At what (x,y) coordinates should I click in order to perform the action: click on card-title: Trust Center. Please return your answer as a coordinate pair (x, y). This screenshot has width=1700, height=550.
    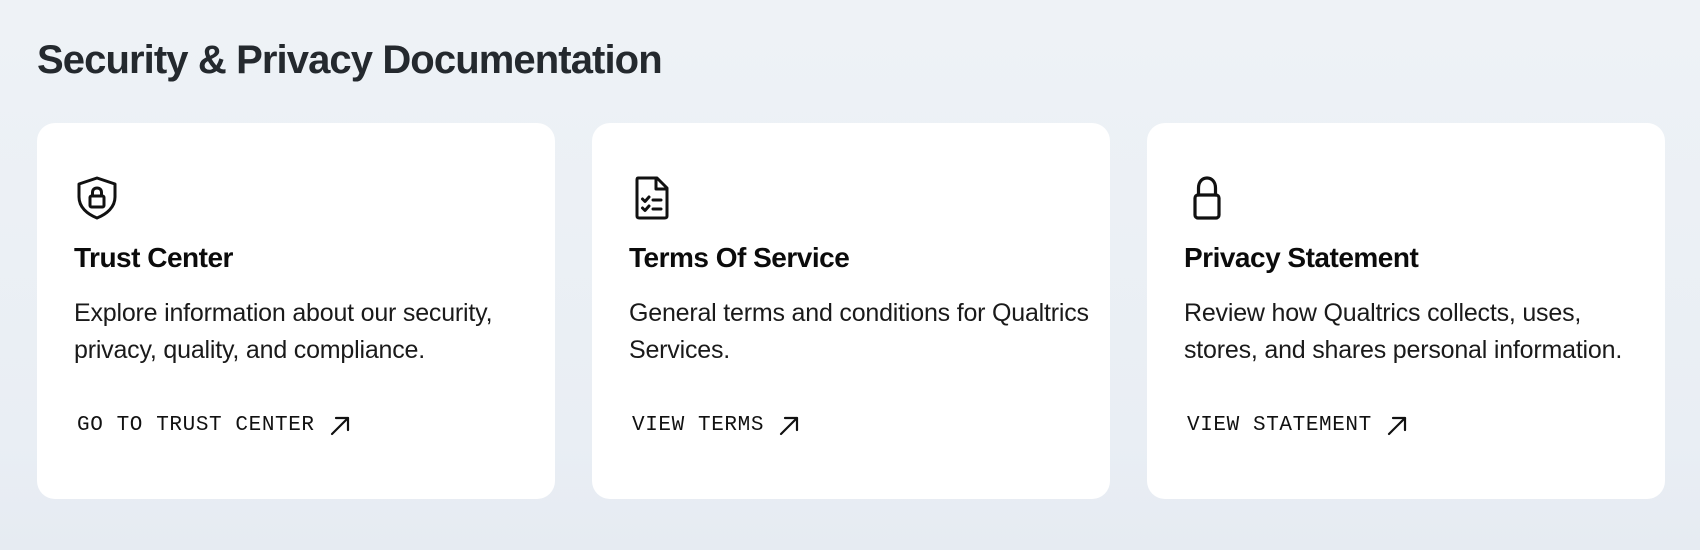
    Looking at the image, I should click on (153, 257).